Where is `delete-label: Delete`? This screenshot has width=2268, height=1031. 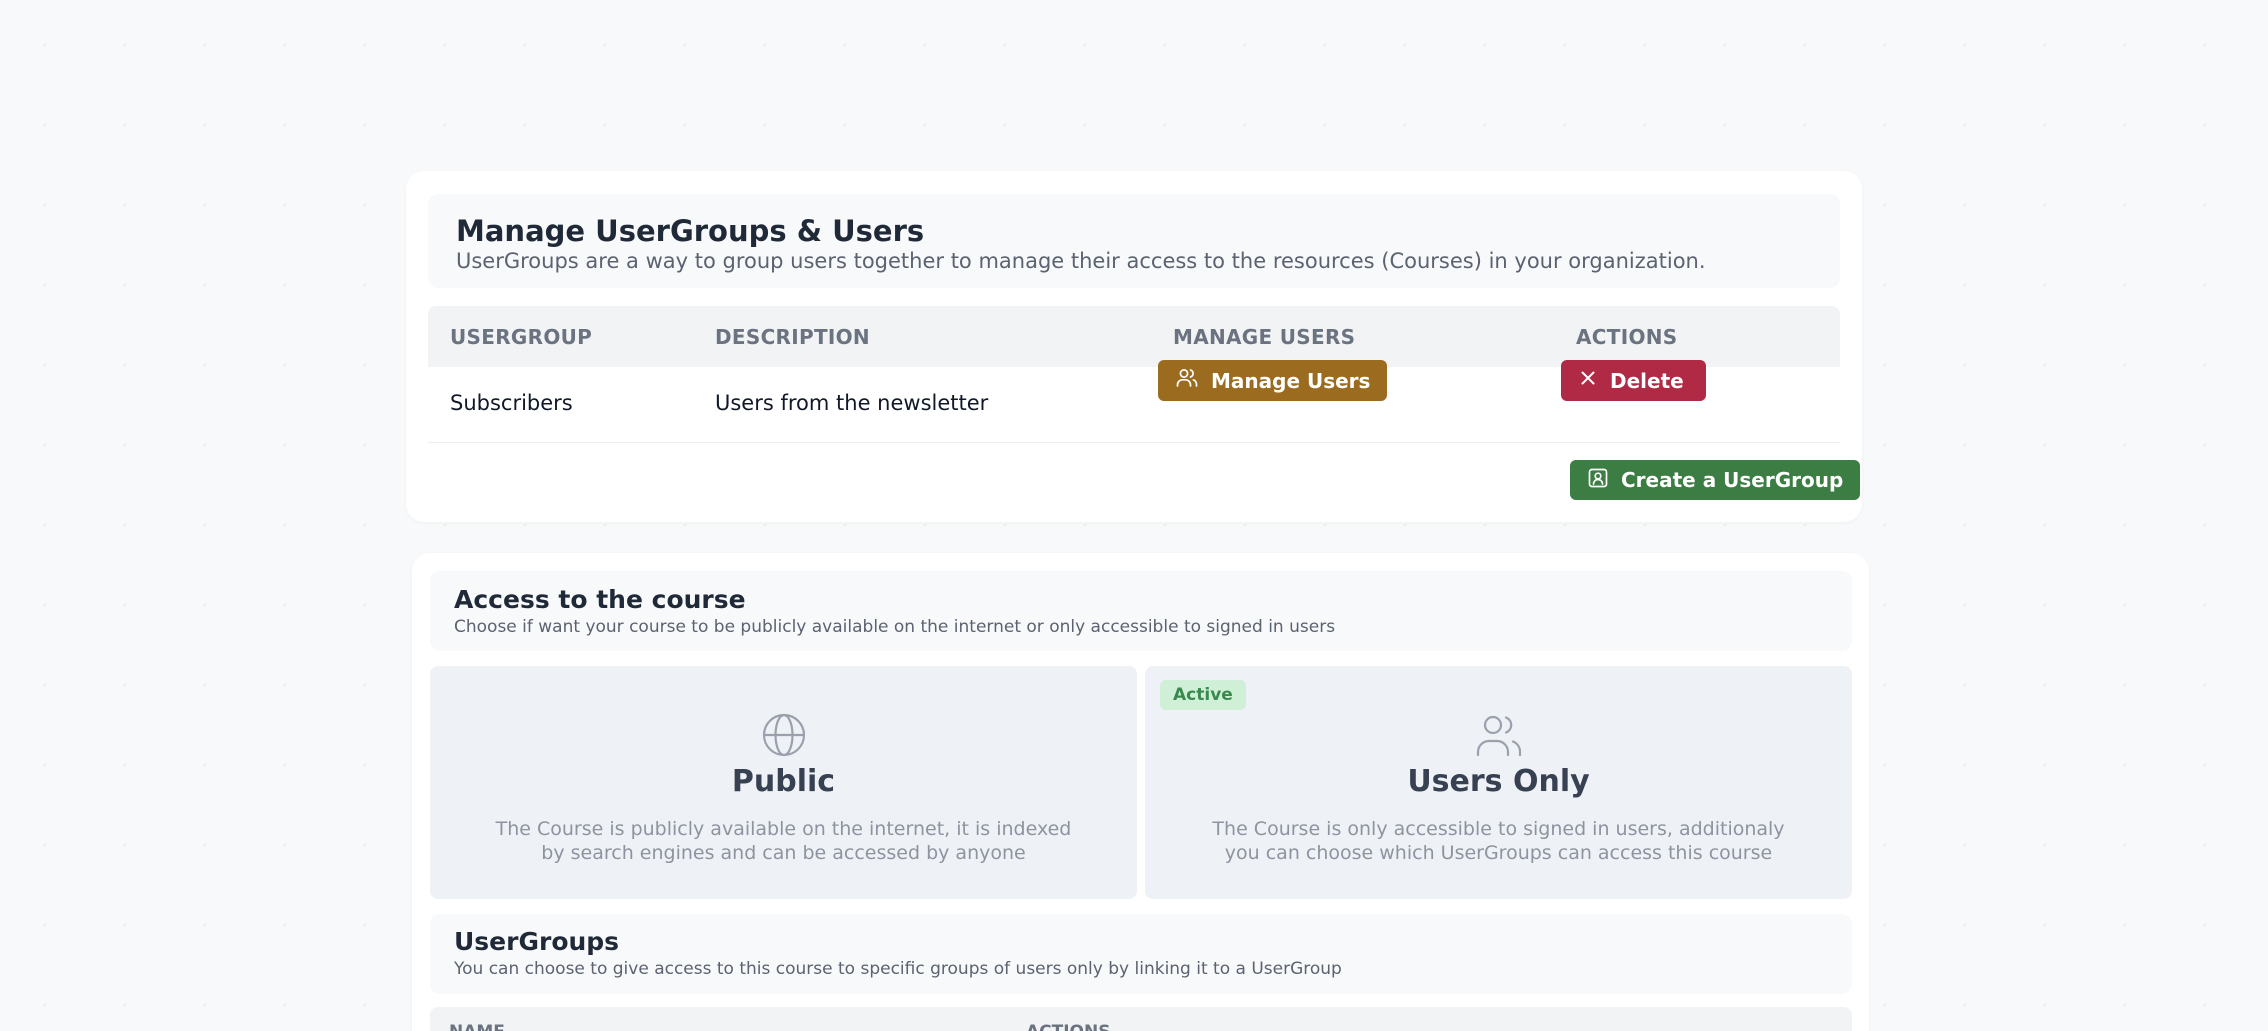 delete-label: Delete is located at coordinates (1647, 380).